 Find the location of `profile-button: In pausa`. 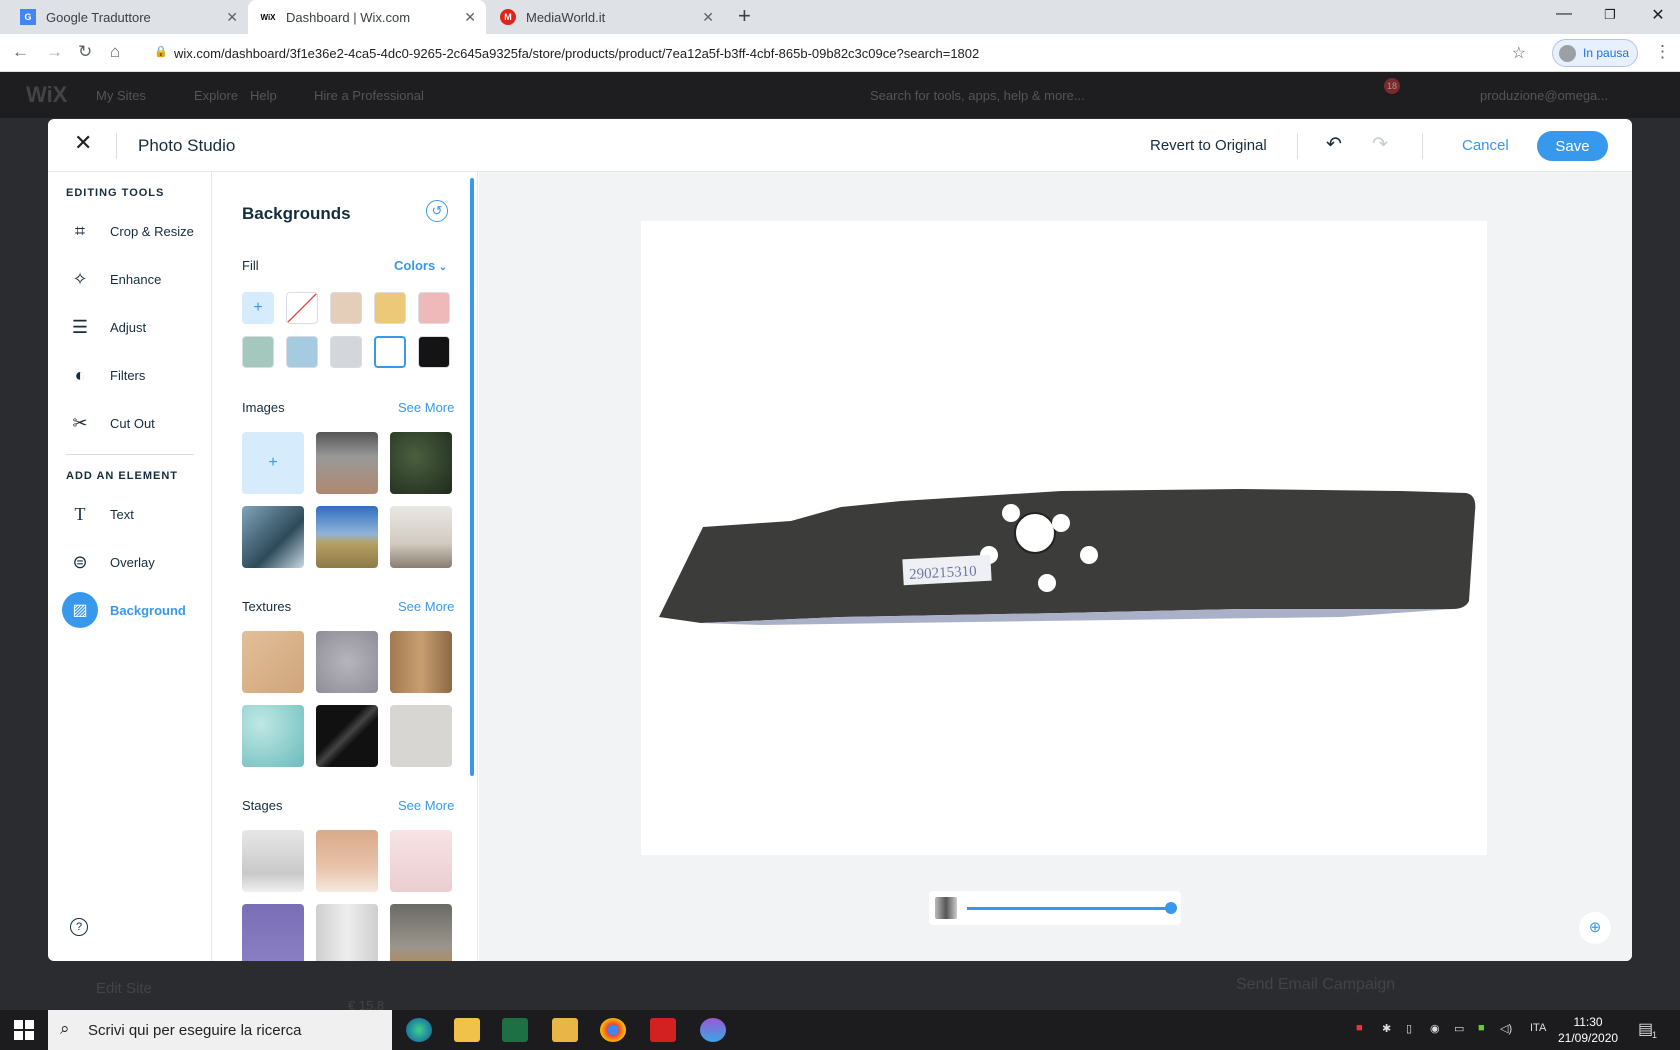

profile-button: In pausa is located at coordinates (1595, 53).